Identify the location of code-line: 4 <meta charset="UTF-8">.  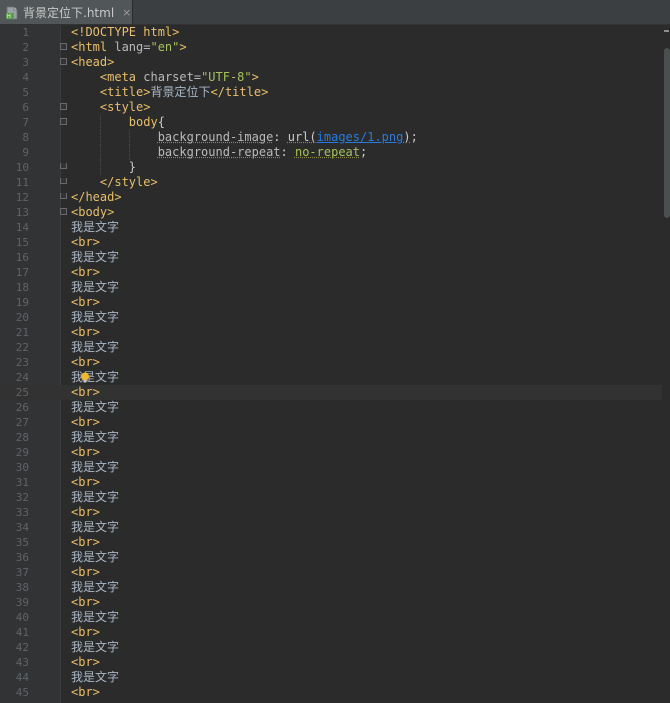
(331, 77).